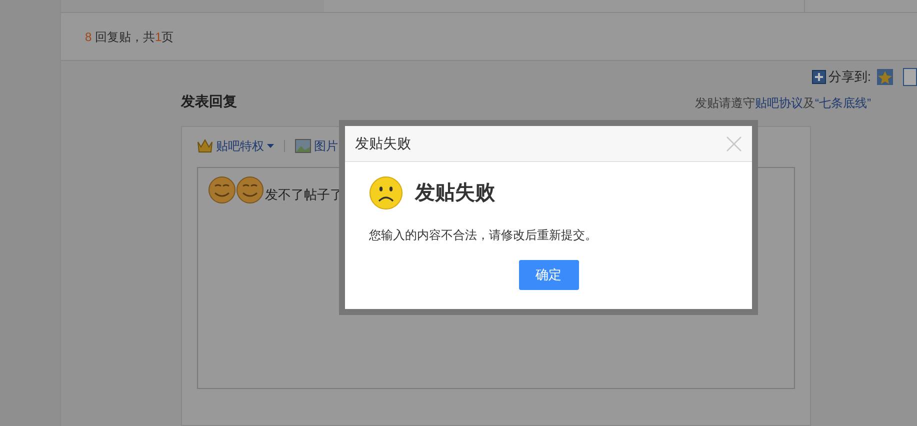 This screenshot has height=426, width=917. Describe the element at coordinates (235, 146) in the screenshot. I see `toolbar-button: 贴吧特权` at that location.